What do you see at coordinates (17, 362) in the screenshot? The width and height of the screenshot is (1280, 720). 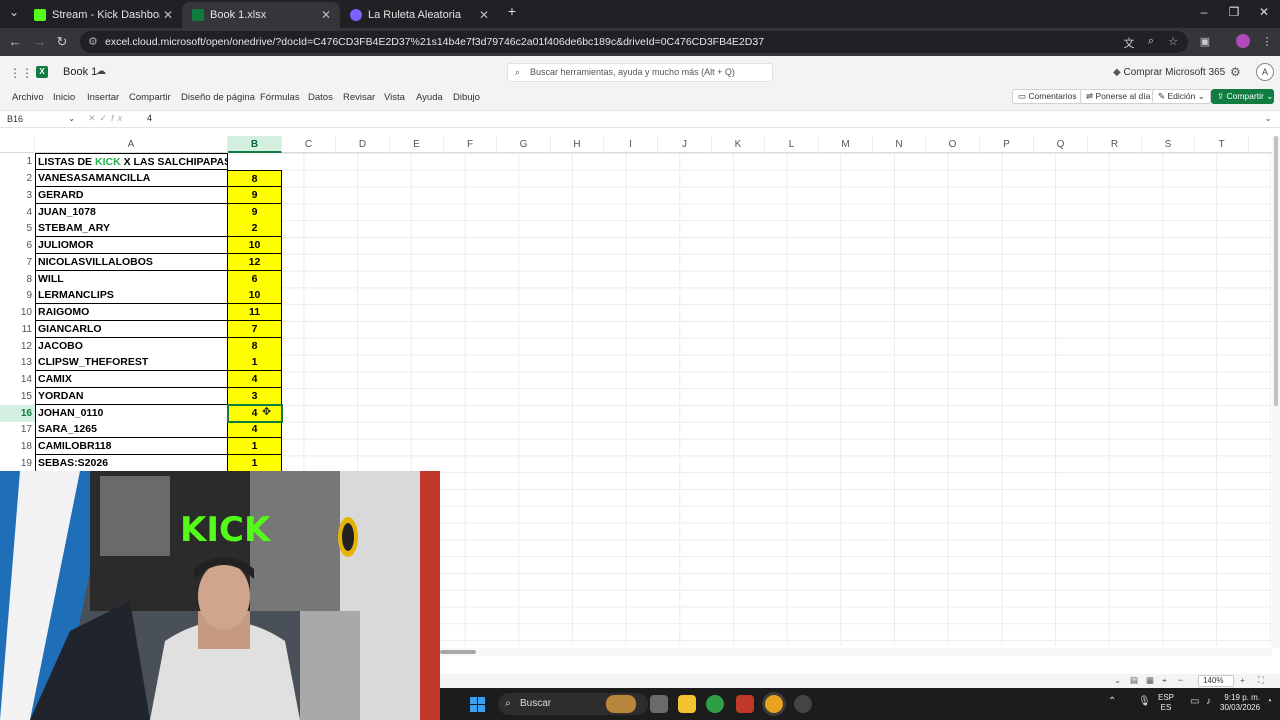 I see `row-header-13: 13` at bounding box center [17, 362].